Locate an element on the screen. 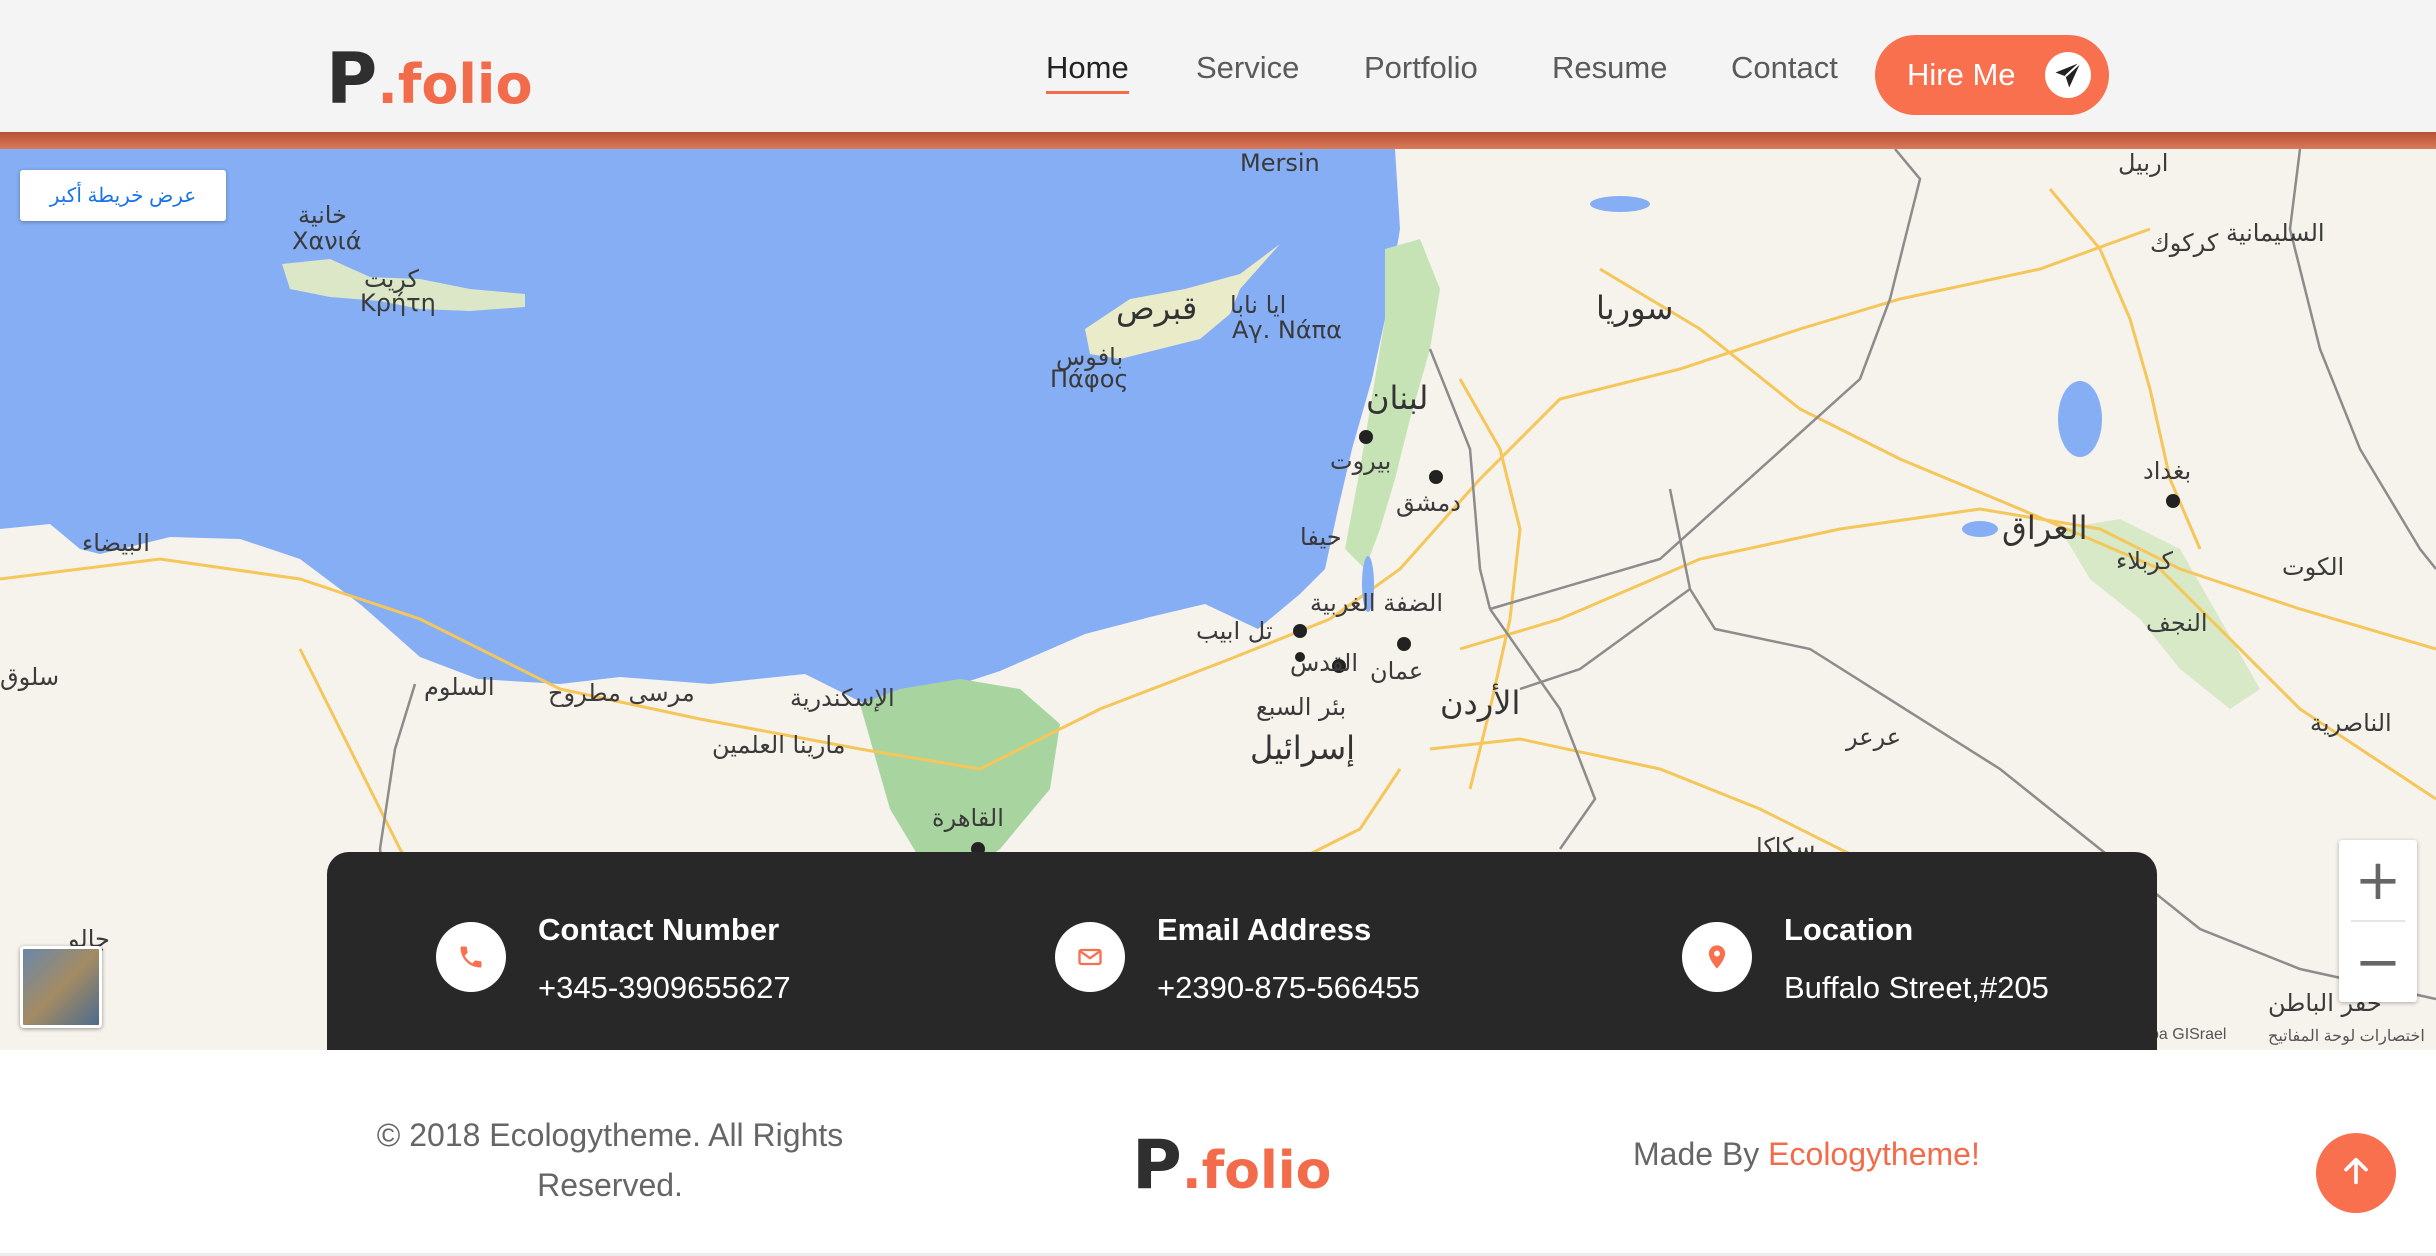  map-label-israel: إسرائيل is located at coordinates (1303, 748).